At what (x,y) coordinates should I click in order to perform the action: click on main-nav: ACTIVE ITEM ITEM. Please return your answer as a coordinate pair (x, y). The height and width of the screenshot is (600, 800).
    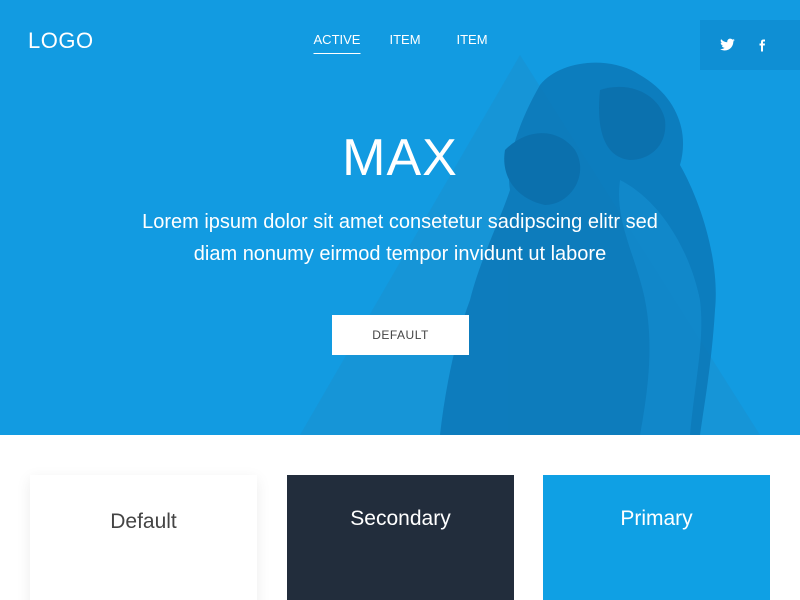
    Looking at the image, I should click on (400, 44).